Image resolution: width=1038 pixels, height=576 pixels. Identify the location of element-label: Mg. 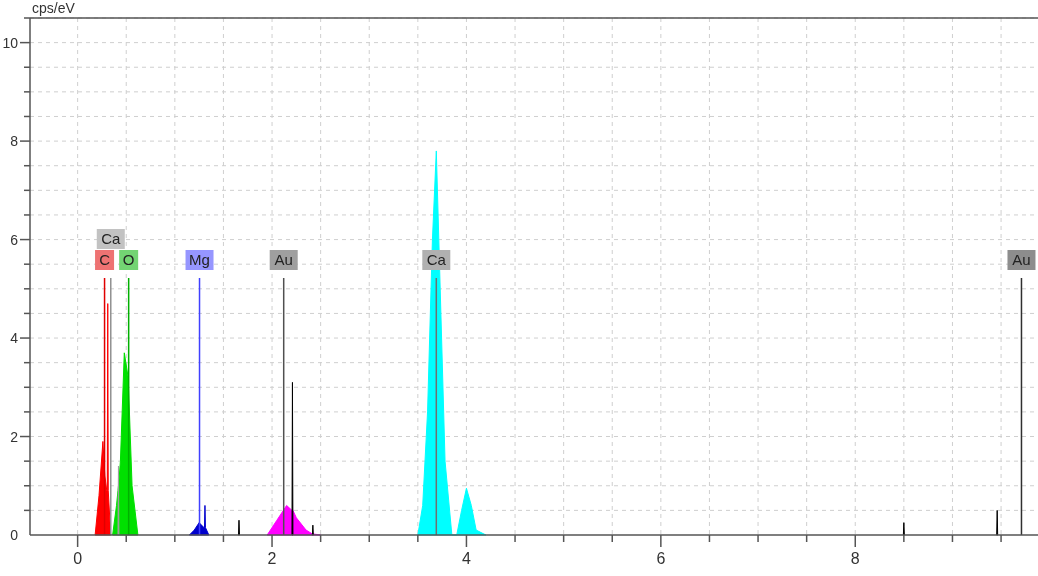
(199, 260).